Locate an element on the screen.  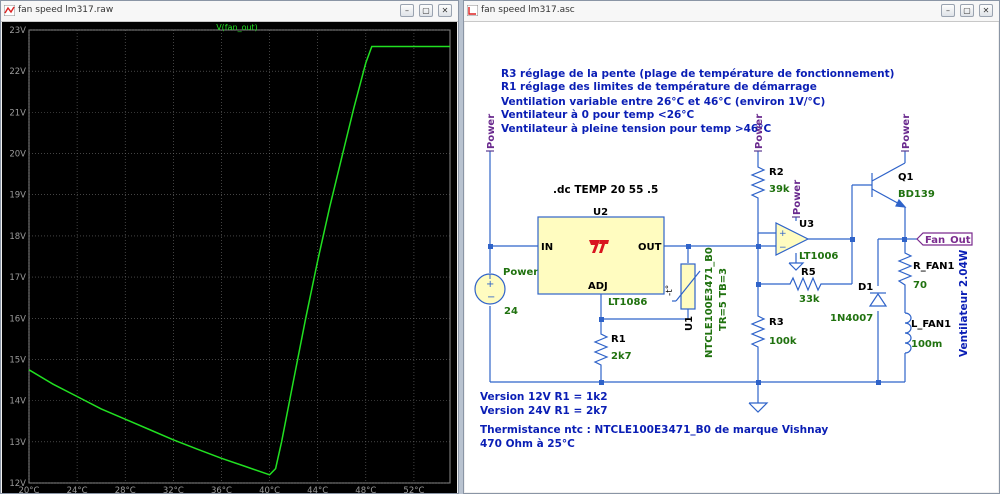
x-tick-label: 48°C is located at coordinates (365, 489).